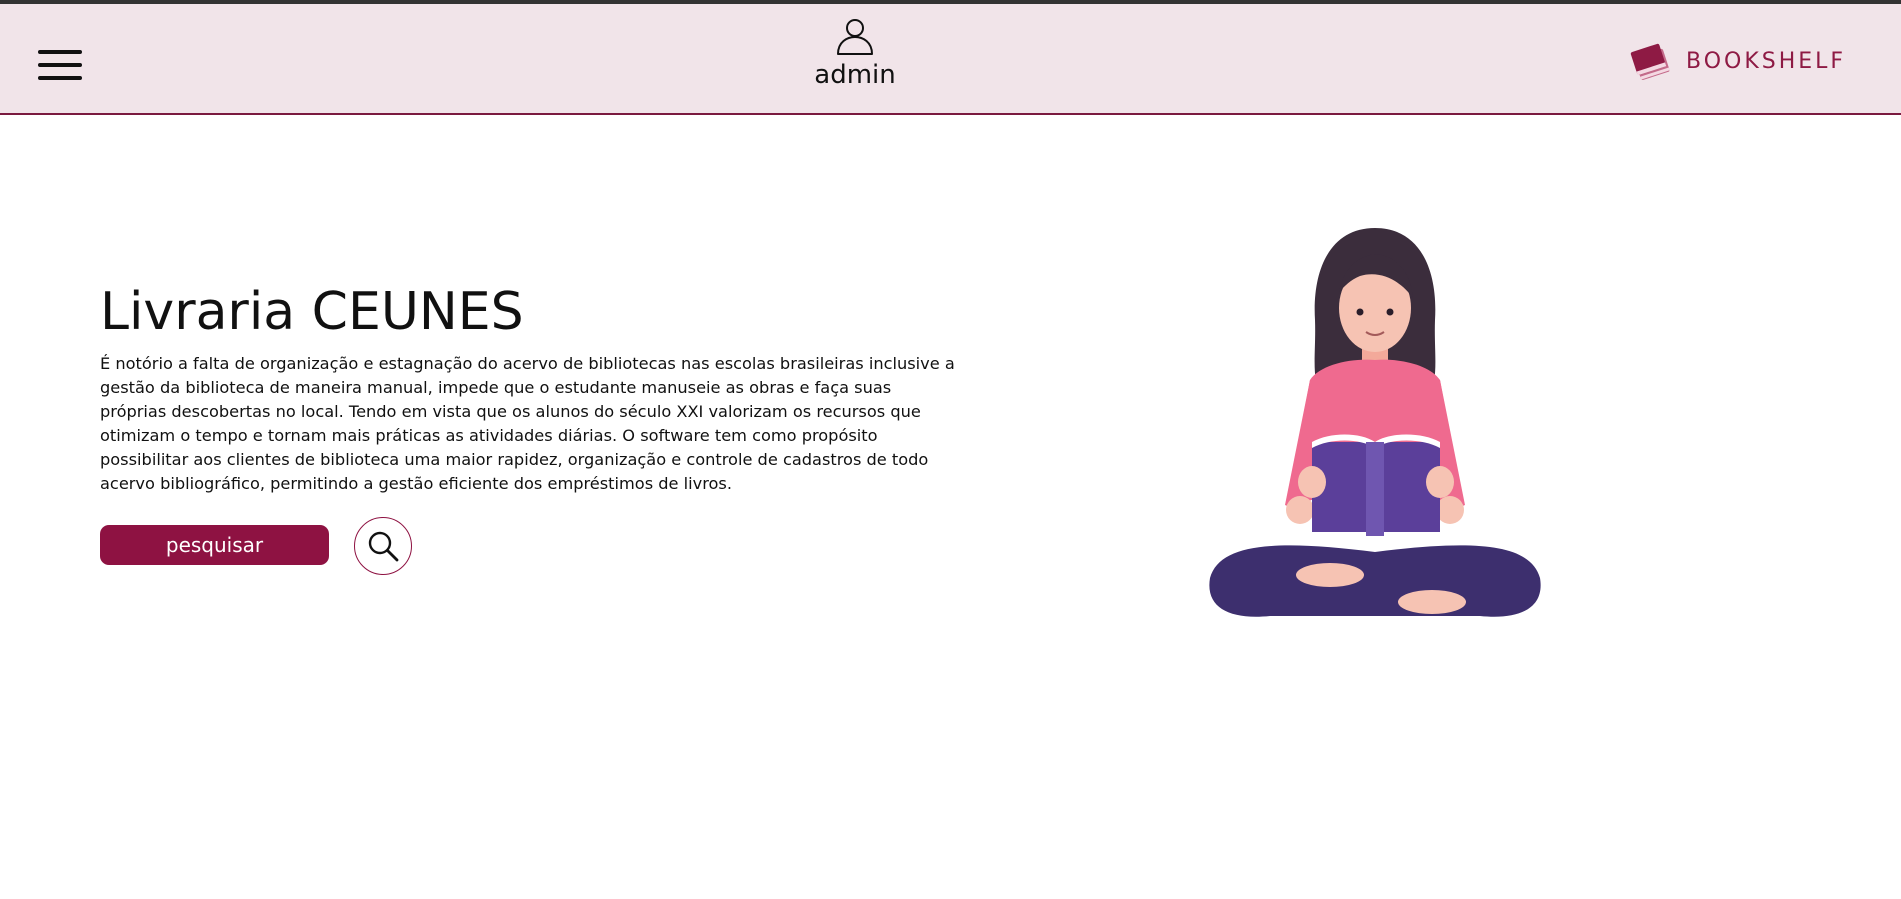 This screenshot has width=1901, height=899. Describe the element at coordinates (60, 52) in the screenshot. I see `hamburger-menu-icon` at that location.